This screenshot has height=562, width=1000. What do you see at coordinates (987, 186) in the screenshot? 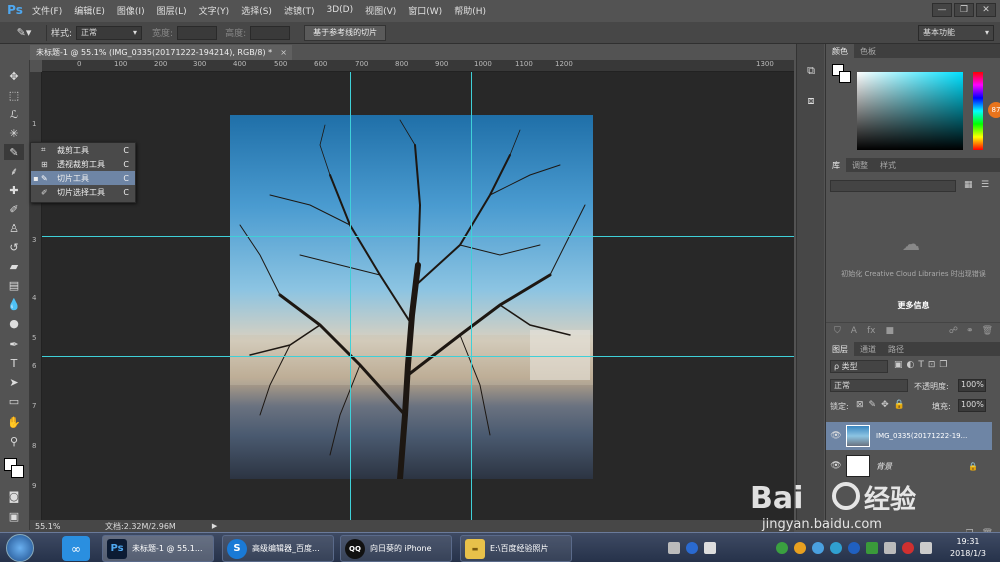
I see `list-view-icon: ☰` at bounding box center [987, 186].